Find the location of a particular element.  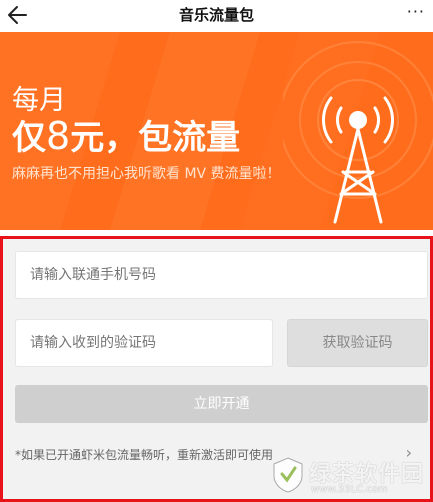

top-bar: 音乐流量包 ··· is located at coordinates (216, 16).